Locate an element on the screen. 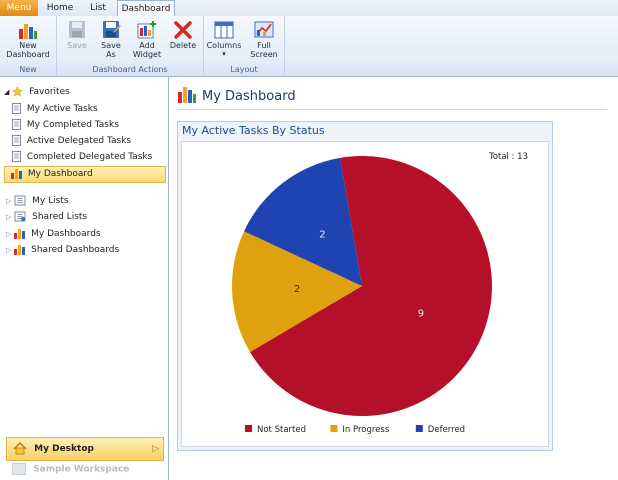  sidebar-item-label: My Dashboard is located at coordinates (60, 174).